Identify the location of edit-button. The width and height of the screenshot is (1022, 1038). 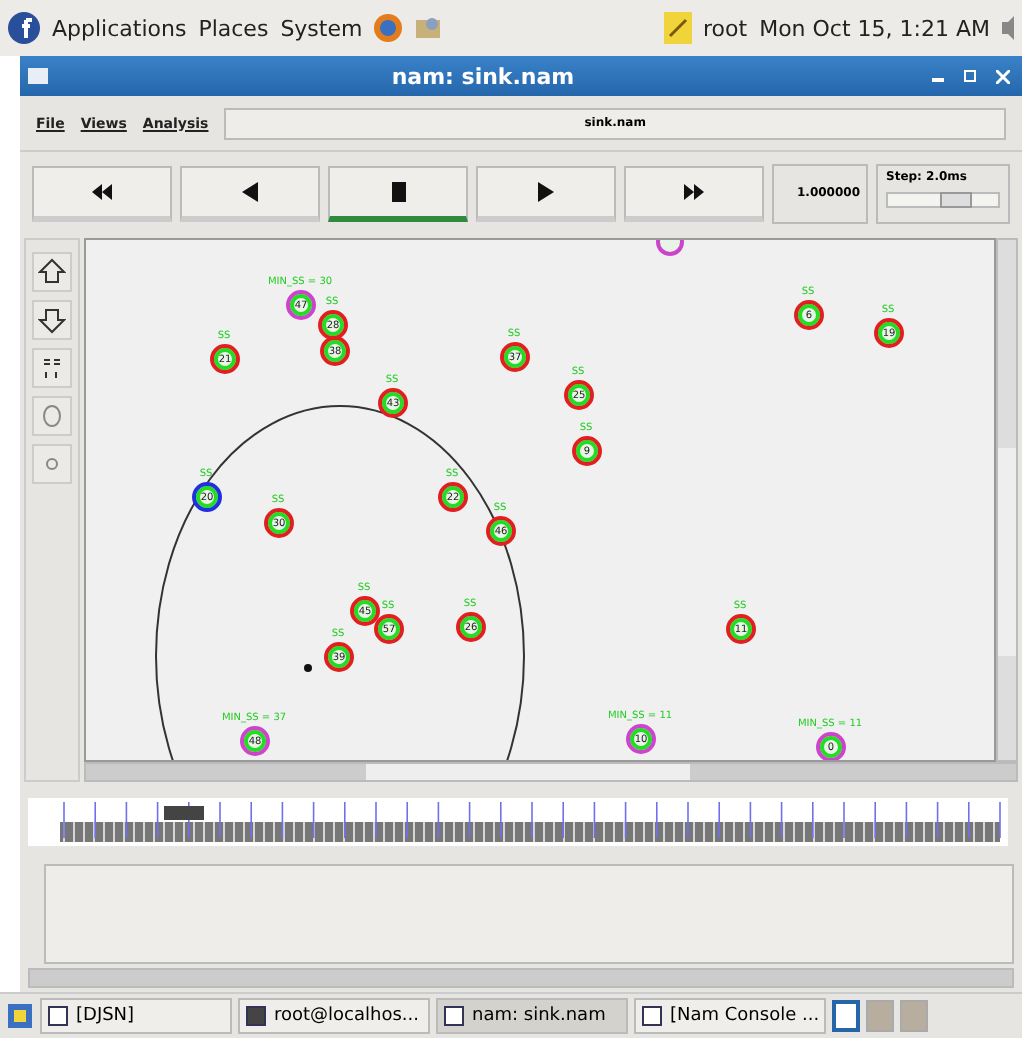
(52, 368).